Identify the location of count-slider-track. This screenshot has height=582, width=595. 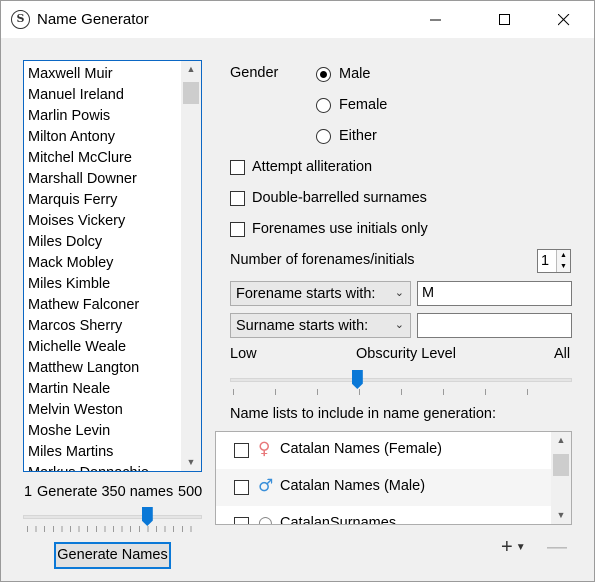
(112, 517).